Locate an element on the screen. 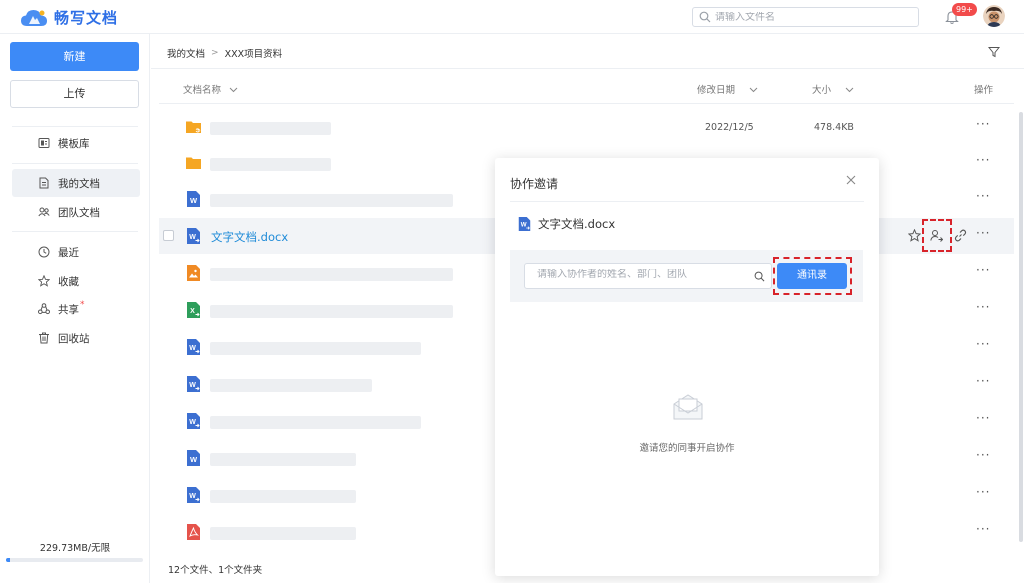 The image size is (1024, 583). search-box is located at coordinates (805, 17).